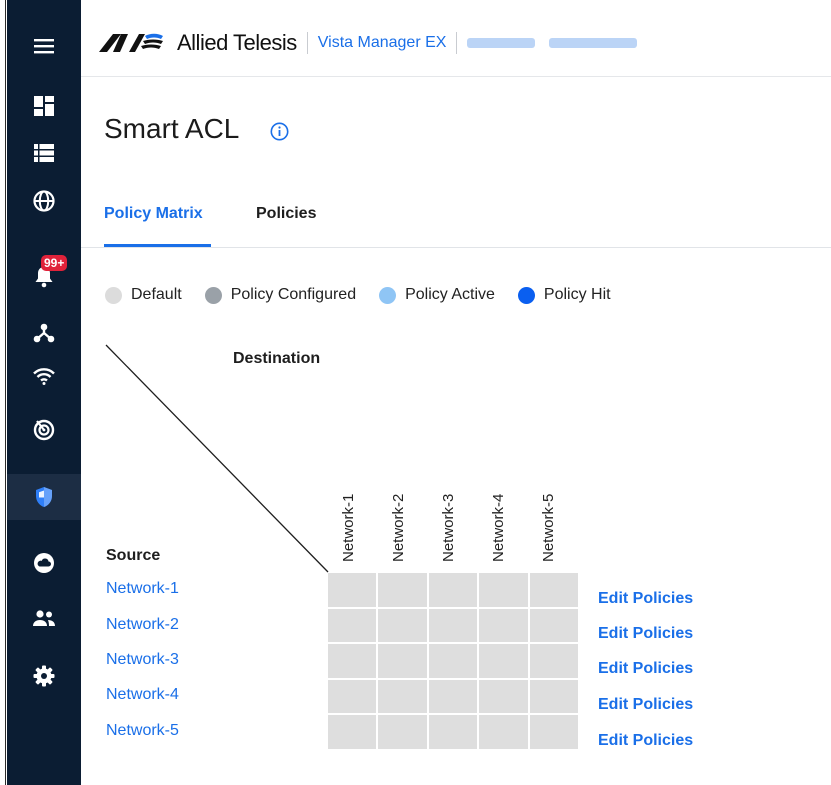 The height and width of the screenshot is (785, 831). What do you see at coordinates (142, 589) in the screenshot?
I see `row-link-network-1: Network-1` at bounding box center [142, 589].